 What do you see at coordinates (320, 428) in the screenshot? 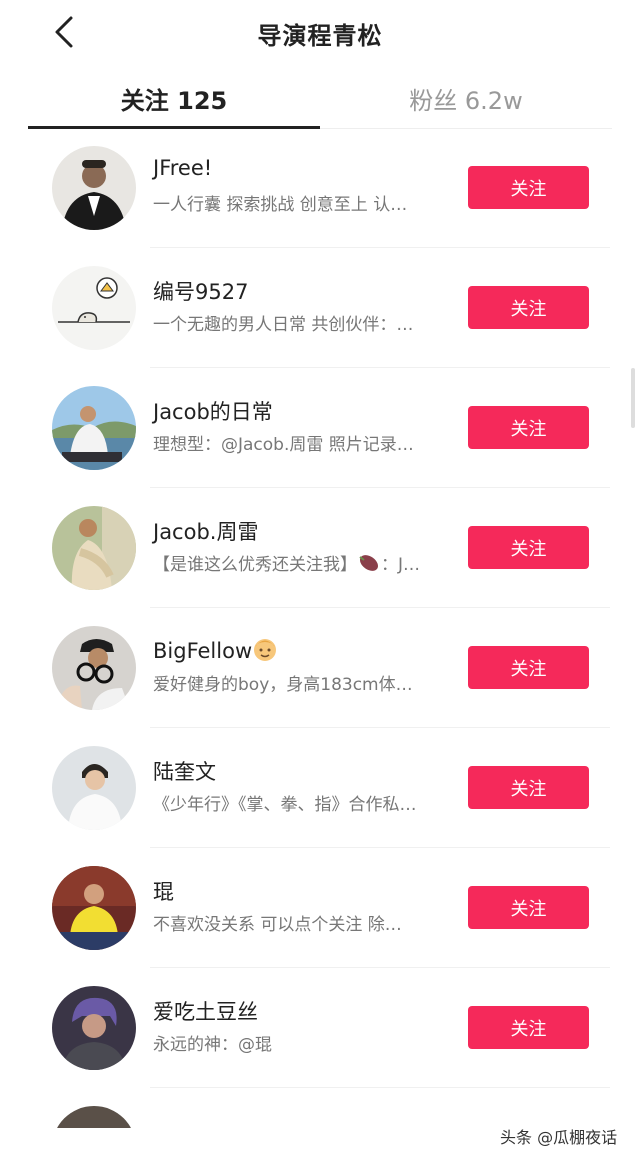
I see `list-item: Jacob的日常 理想型：@Jacob.周雷 照片记录… 关注` at bounding box center [320, 428].